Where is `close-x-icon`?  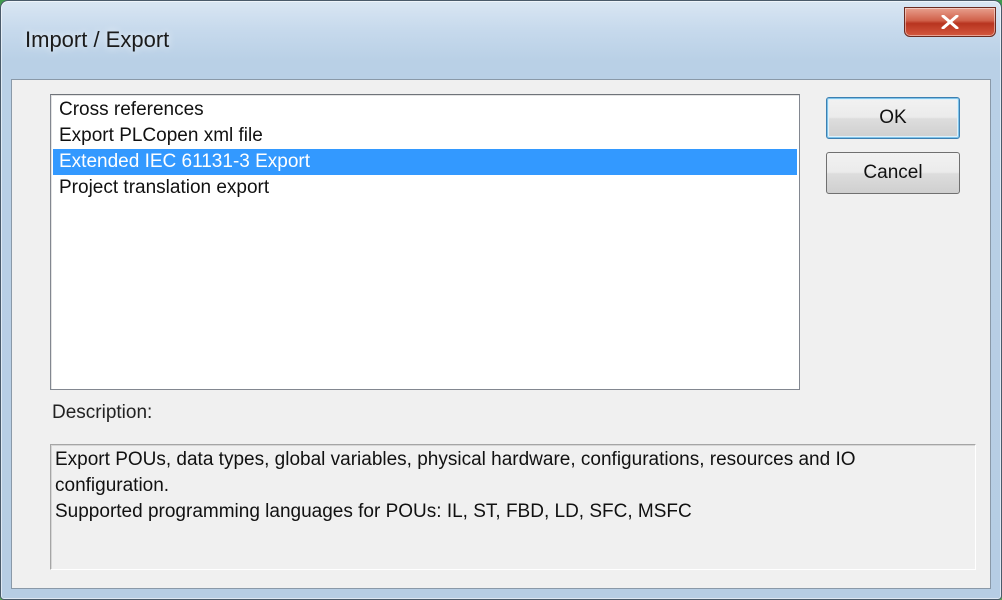 close-x-icon is located at coordinates (950, 22).